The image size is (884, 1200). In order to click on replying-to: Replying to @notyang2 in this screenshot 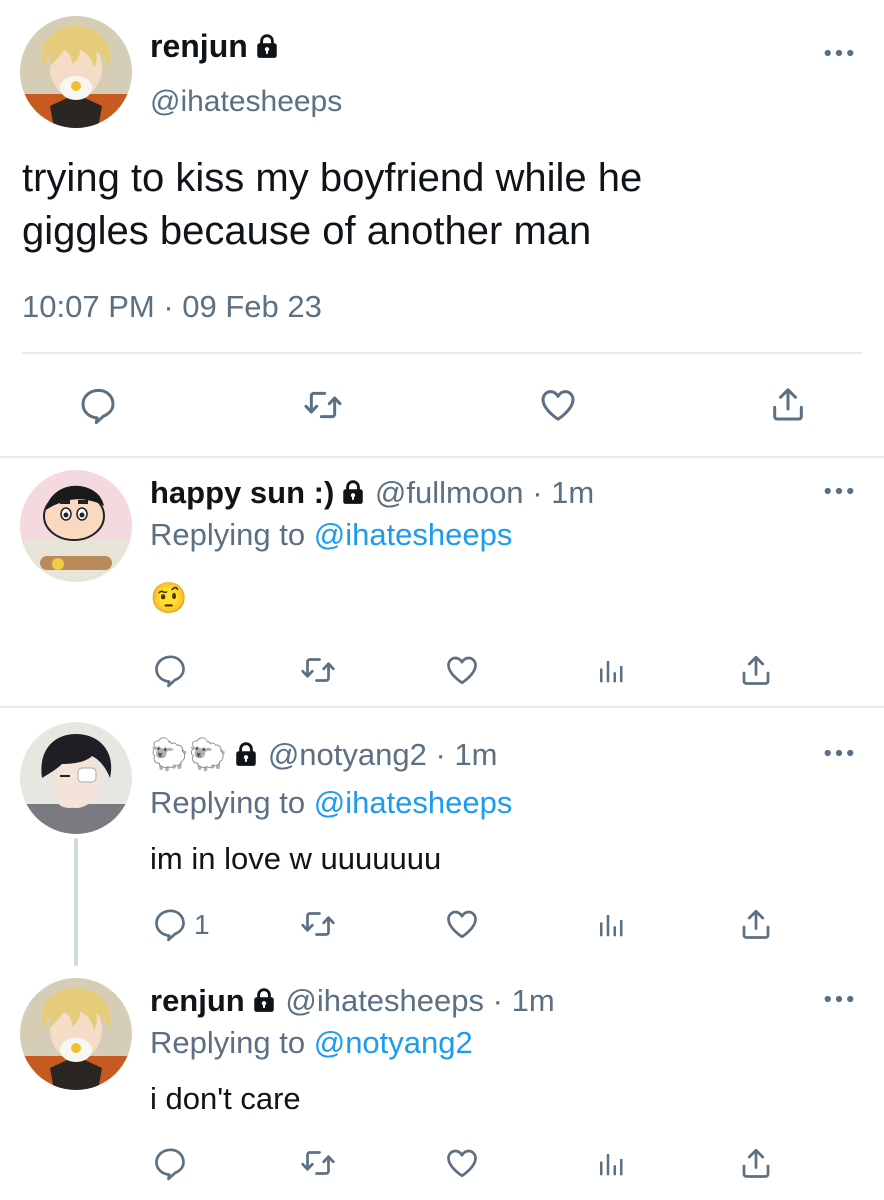, I will do `click(311, 1043)`.